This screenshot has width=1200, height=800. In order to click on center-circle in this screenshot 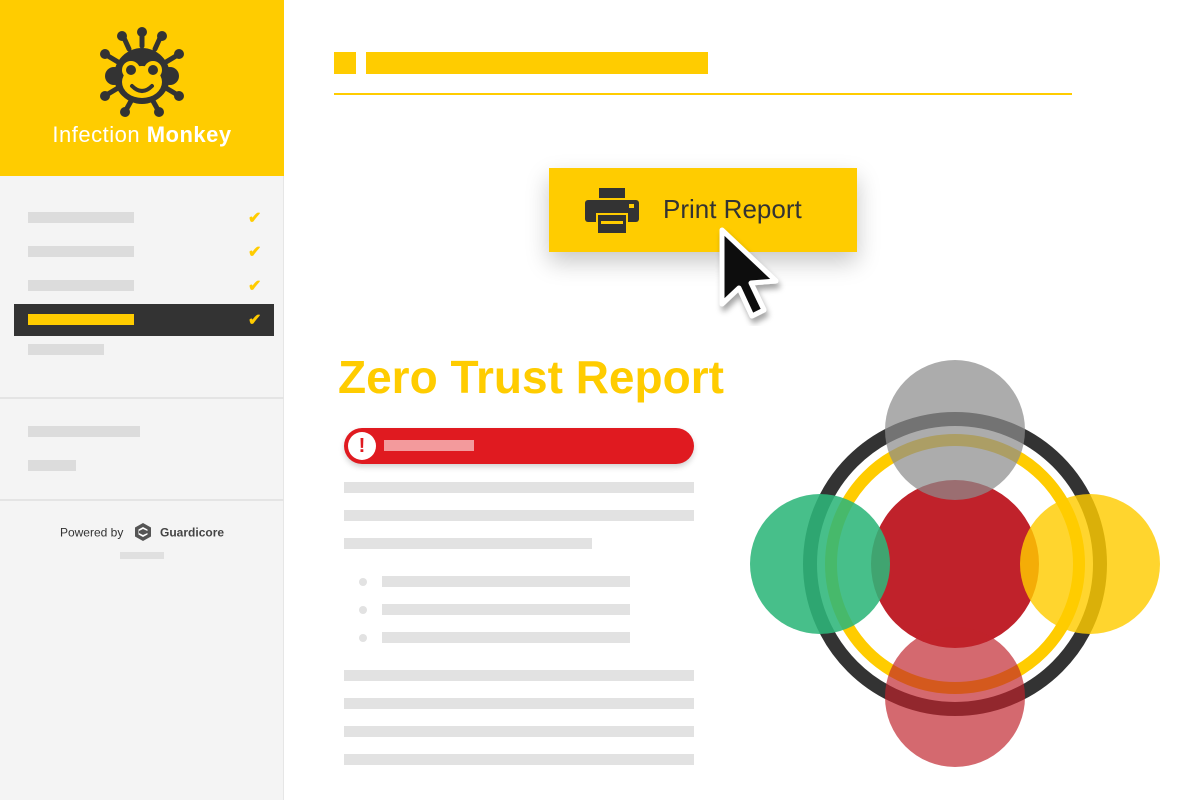, I will do `click(955, 564)`.